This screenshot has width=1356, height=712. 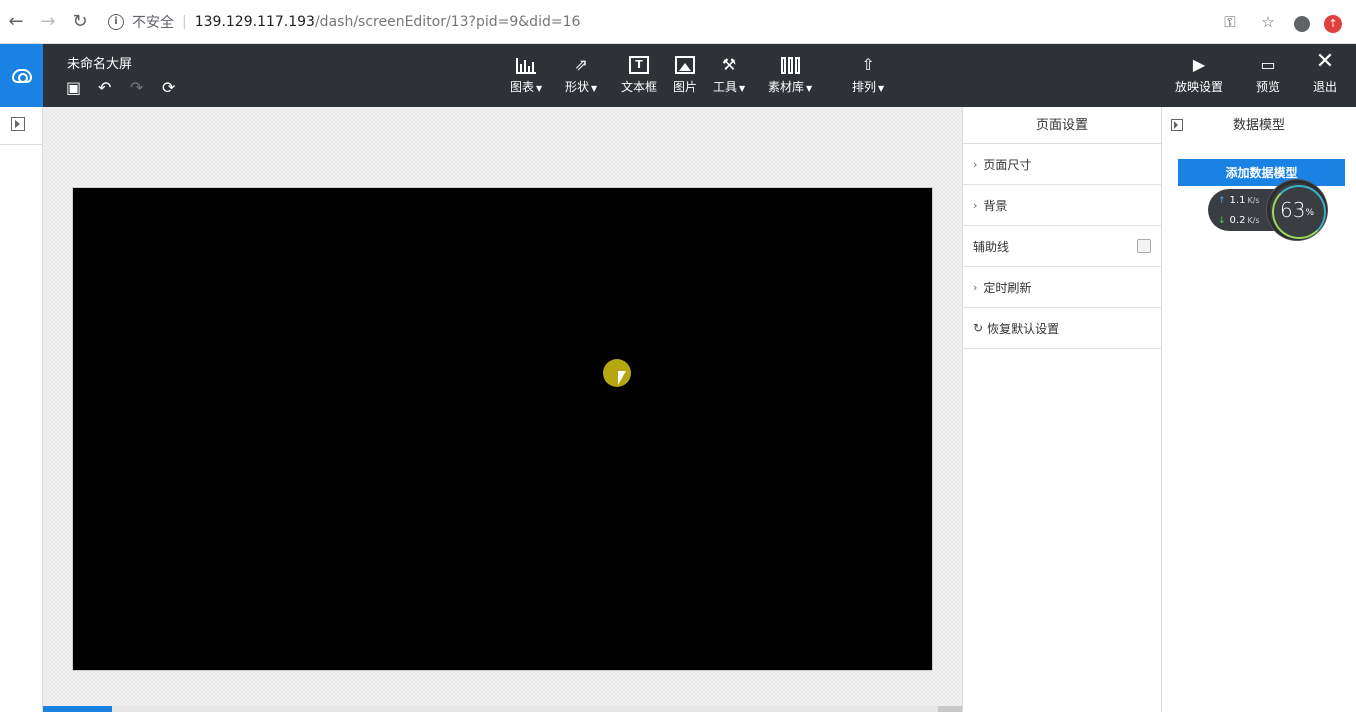 What do you see at coordinates (114, 88) in the screenshot?
I see `undo-icon: ↶` at bounding box center [114, 88].